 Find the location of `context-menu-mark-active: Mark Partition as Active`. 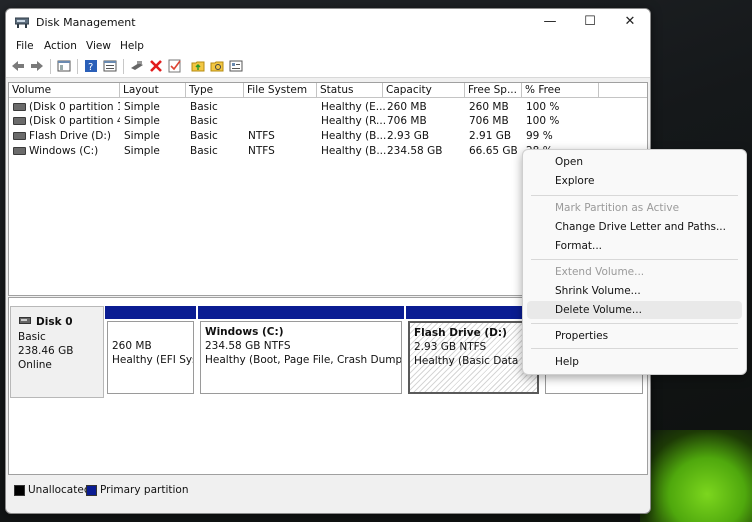

context-menu-mark-active: Mark Partition as Active is located at coordinates (617, 208).